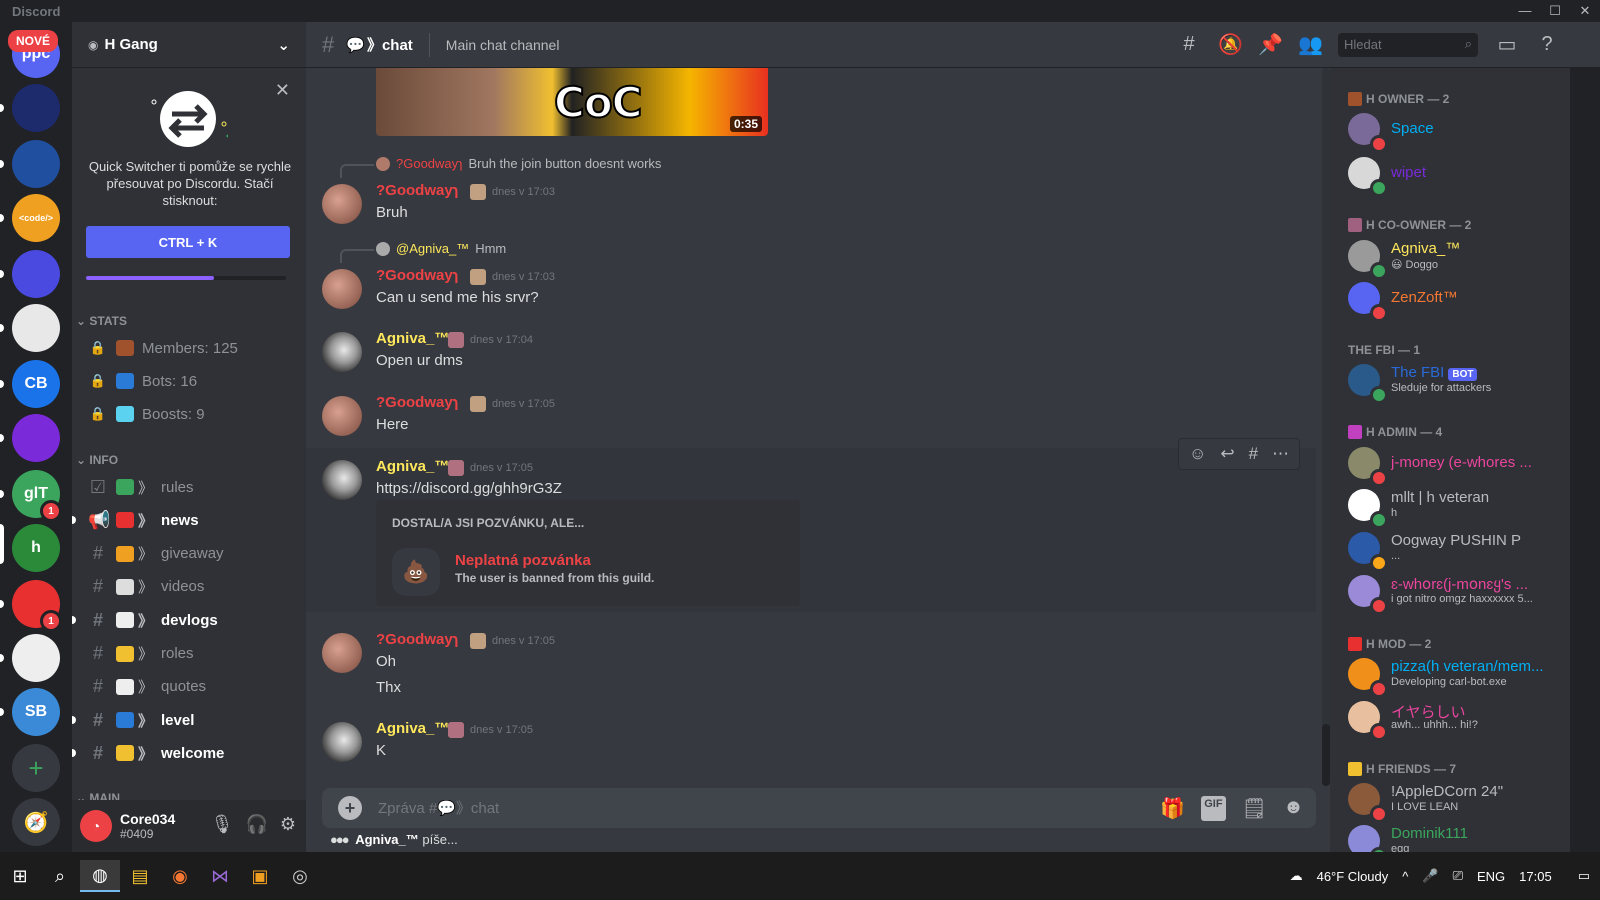 The width and height of the screenshot is (1600, 900). I want to click on microphone-icon: 🎤, so click(1430, 876).